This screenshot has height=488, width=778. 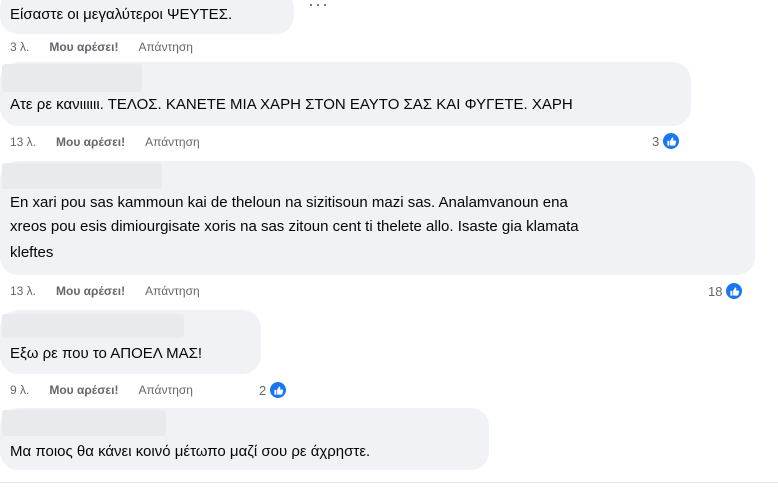 I want to click on reaction-count: 3, so click(x=667, y=141).